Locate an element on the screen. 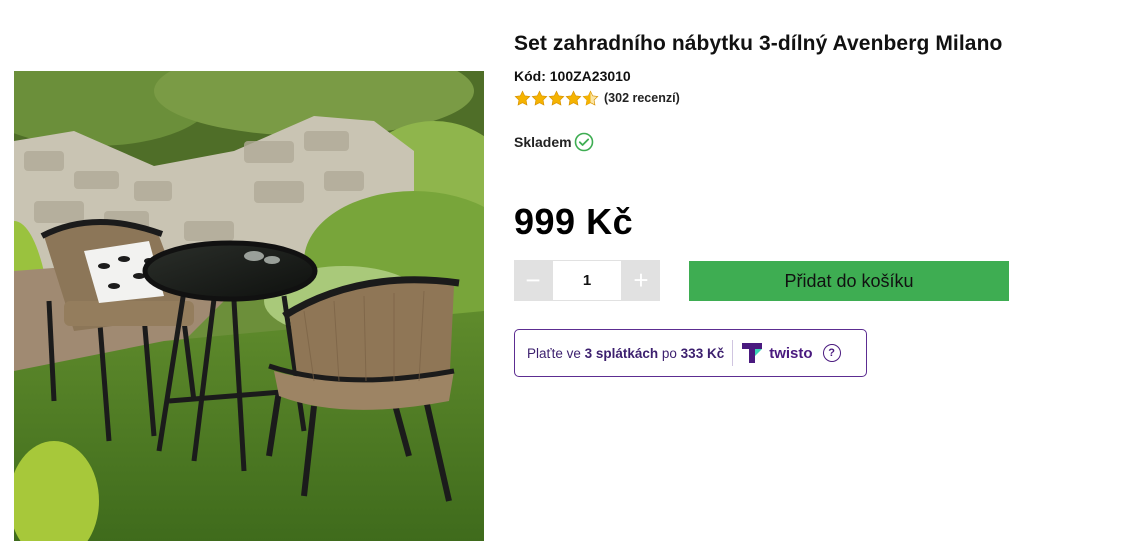 This screenshot has height=553, width=1139. twisto-prefix: Plaťte ve is located at coordinates (556, 353).